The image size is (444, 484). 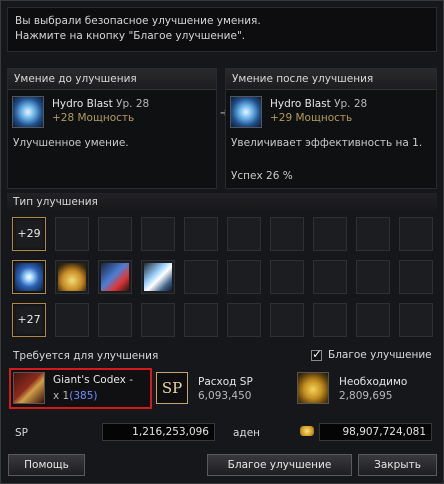 I want to click on required-item-owned: (385), so click(x=83, y=396).